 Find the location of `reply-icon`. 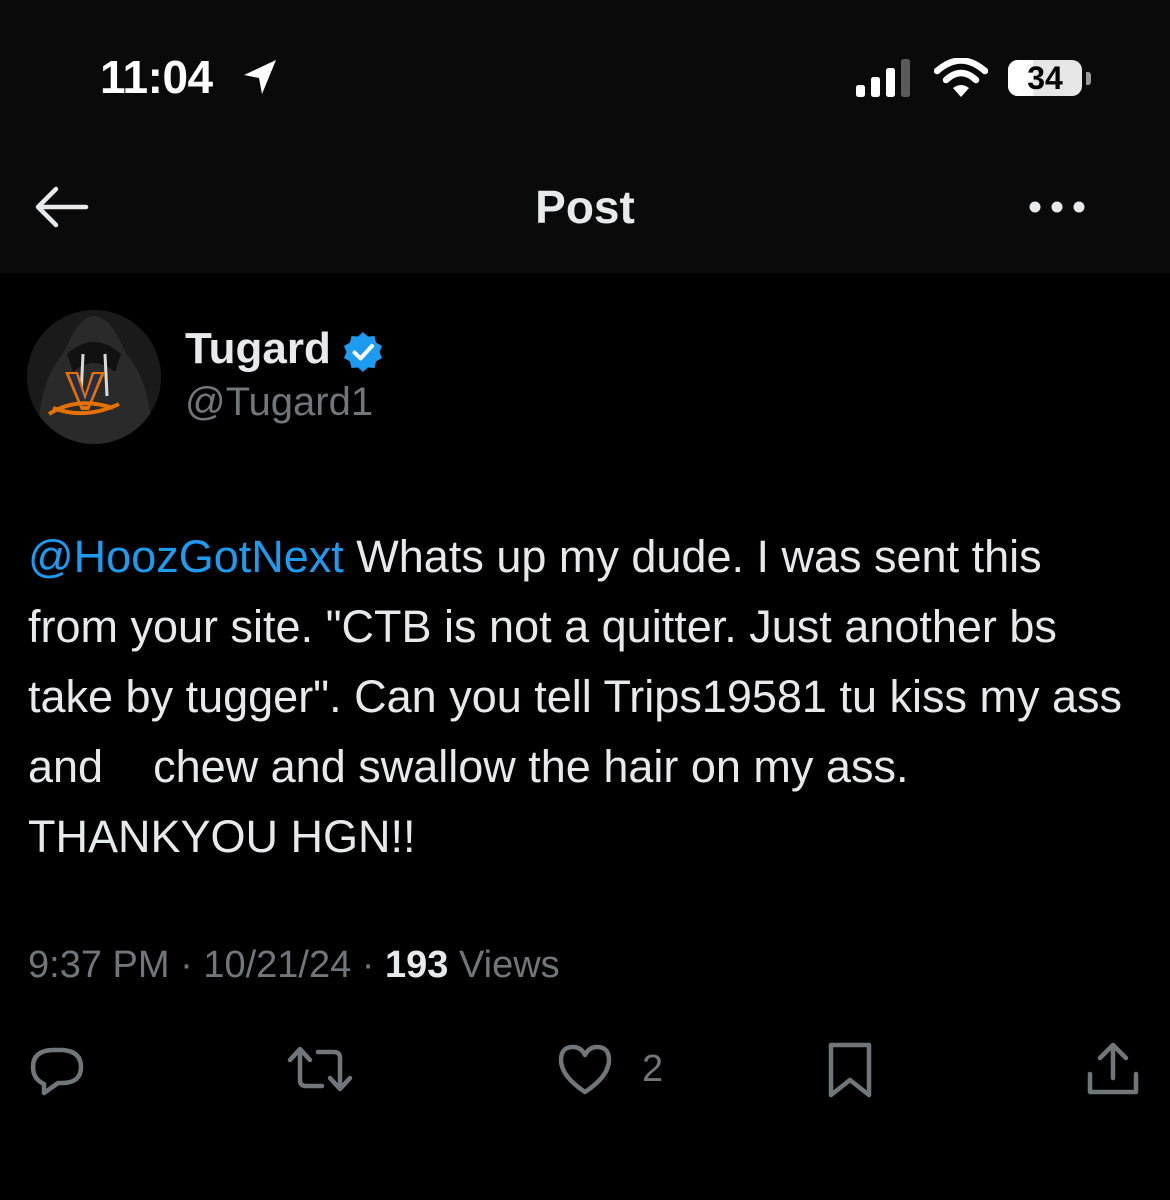

reply-icon is located at coordinates (57, 1071).